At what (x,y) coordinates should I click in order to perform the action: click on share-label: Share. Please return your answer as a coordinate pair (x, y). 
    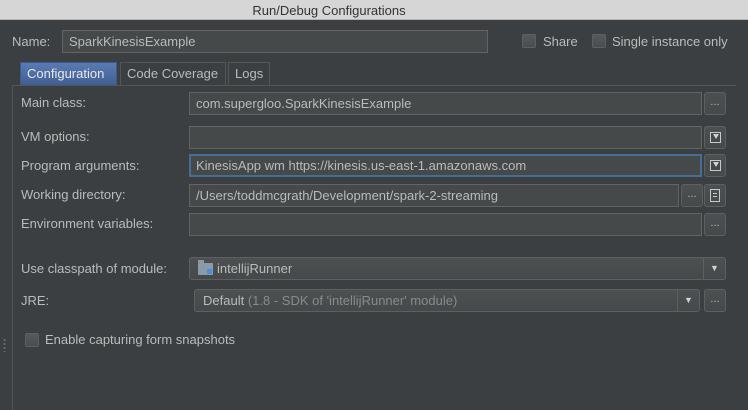
    Looking at the image, I should click on (560, 41).